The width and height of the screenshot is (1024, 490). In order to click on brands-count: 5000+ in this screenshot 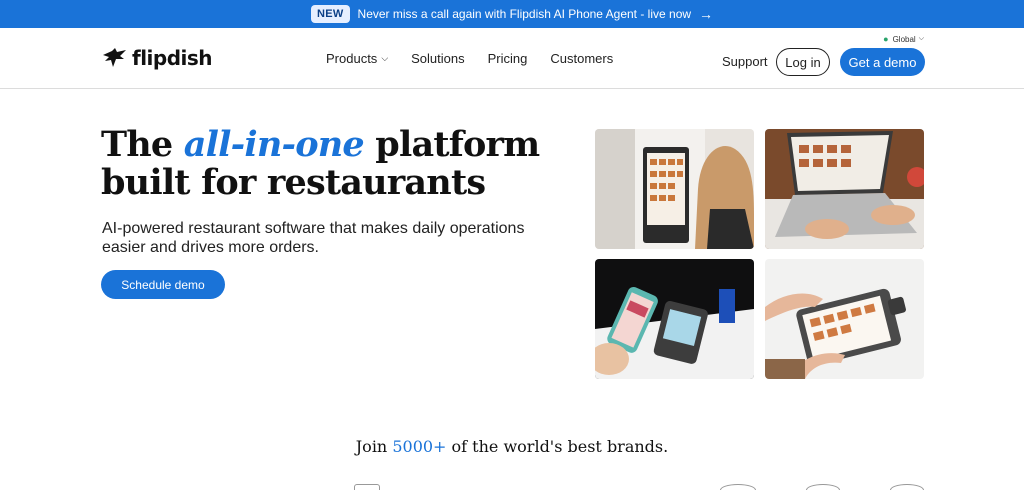, I will do `click(419, 446)`.